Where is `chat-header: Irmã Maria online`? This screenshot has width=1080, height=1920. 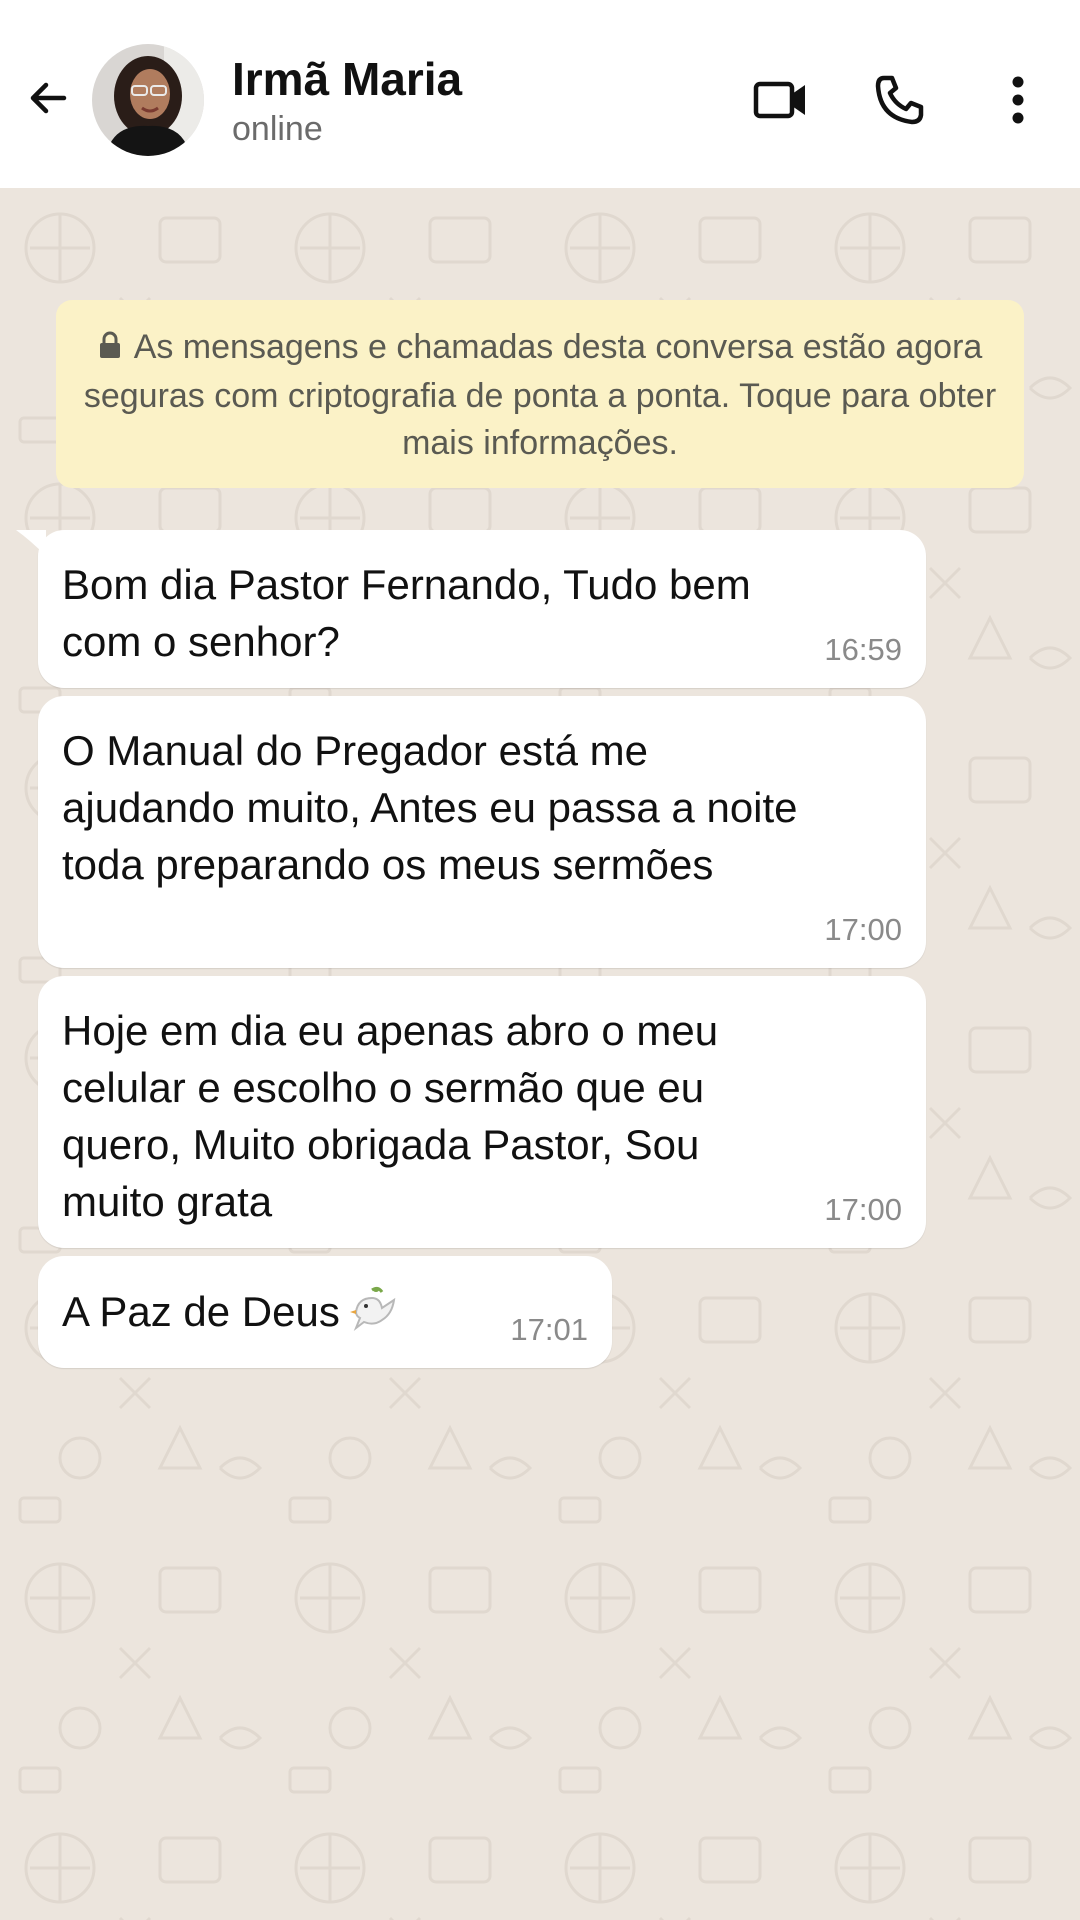
chat-header: Irmã Maria online is located at coordinates (540, 94).